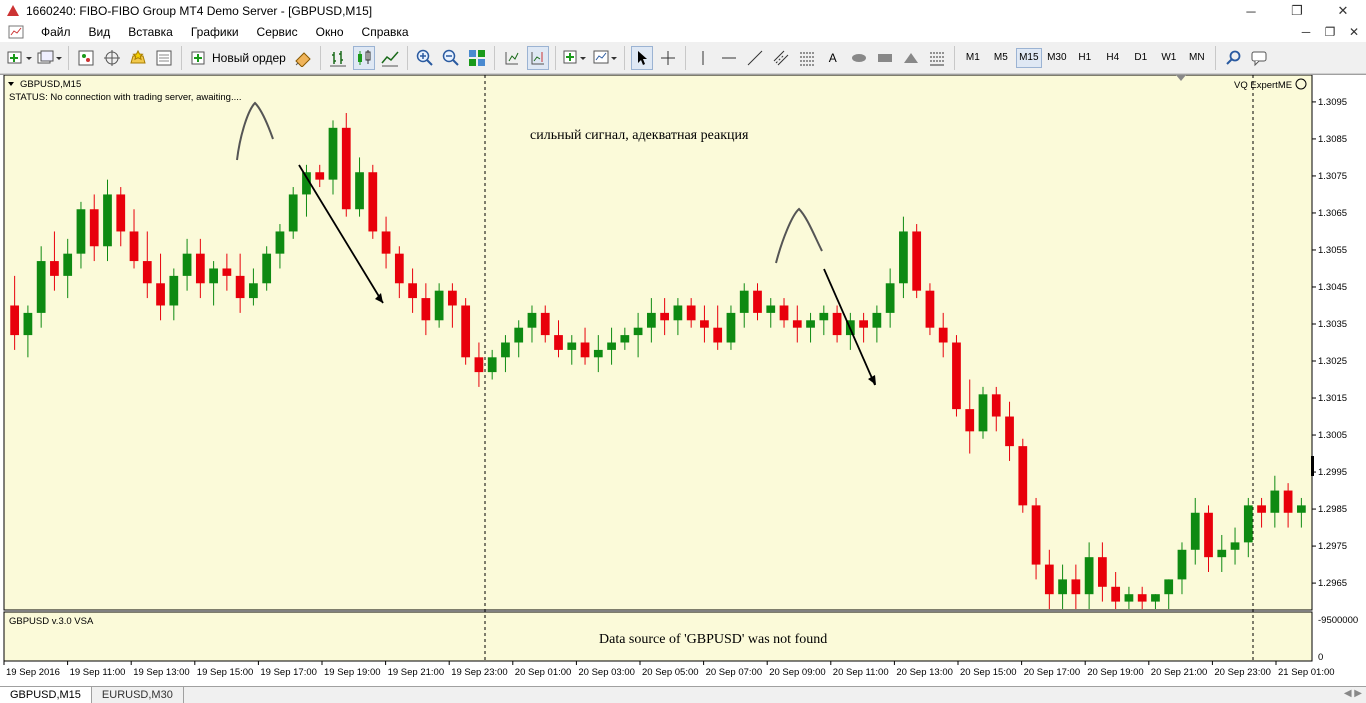 Image resolution: width=1366 pixels, height=703 pixels. What do you see at coordinates (363, 57) in the screenshot?
I see `candlestick-chart-icon` at bounding box center [363, 57].